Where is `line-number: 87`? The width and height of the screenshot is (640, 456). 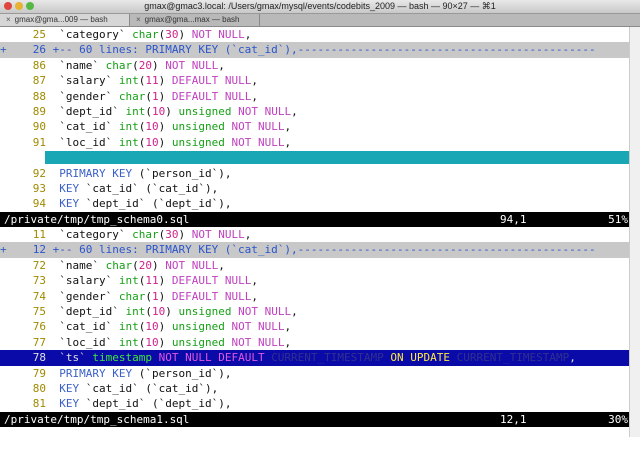
line-number: 87 is located at coordinates (39, 81).